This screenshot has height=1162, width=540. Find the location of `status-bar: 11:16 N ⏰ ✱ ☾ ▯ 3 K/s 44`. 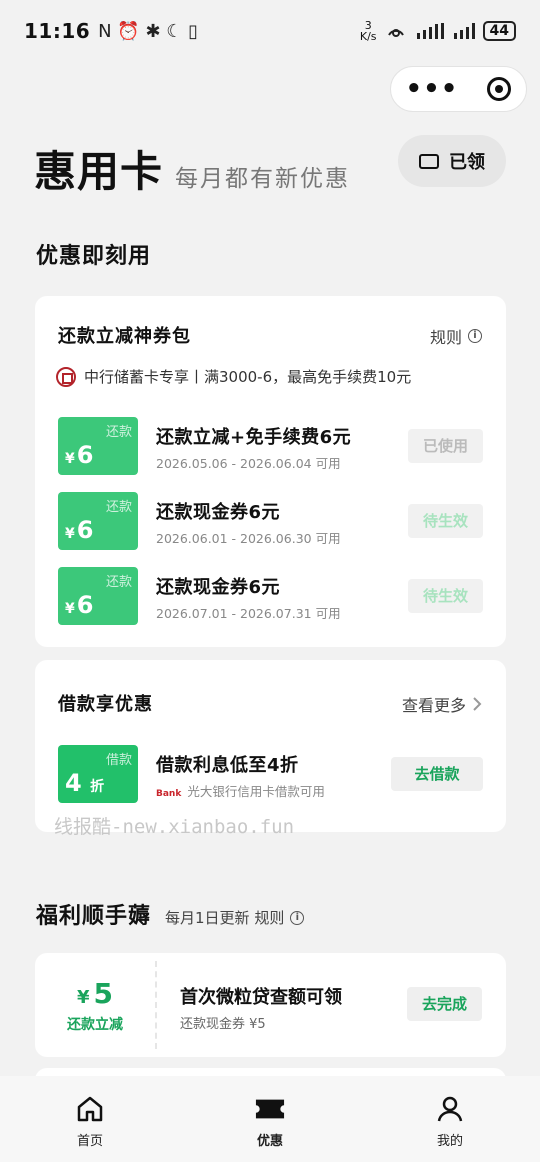

status-bar: 11:16 N ⏰ ✱ ☾ ▯ 3 K/s 44 is located at coordinates (270, 31).